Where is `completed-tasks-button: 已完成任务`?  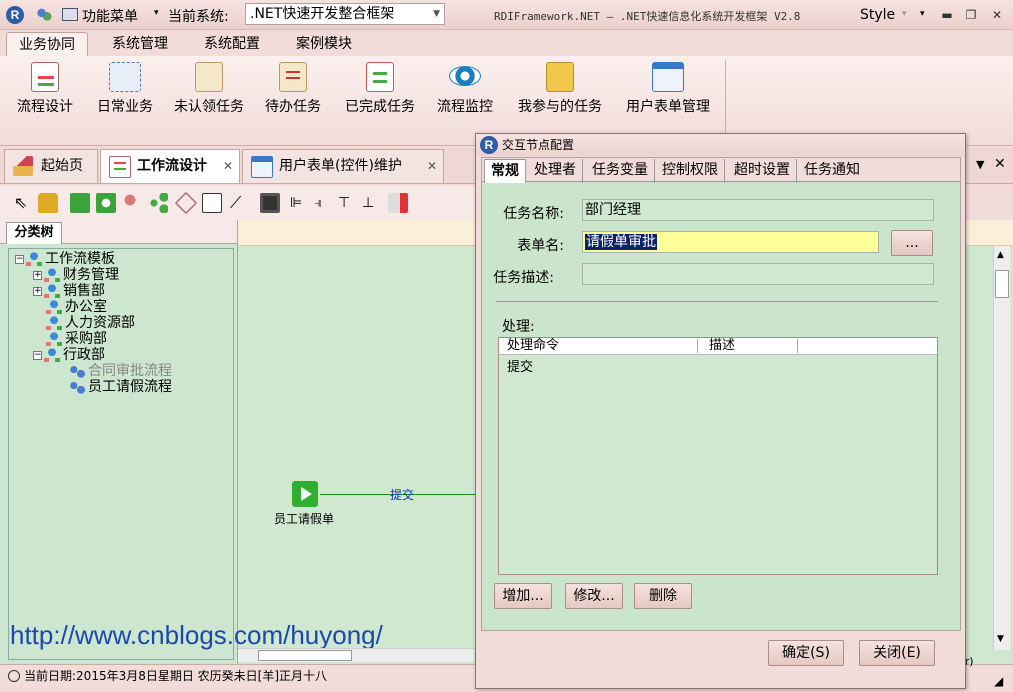
completed-tasks-button: 已完成任务 is located at coordinates (380, 86).